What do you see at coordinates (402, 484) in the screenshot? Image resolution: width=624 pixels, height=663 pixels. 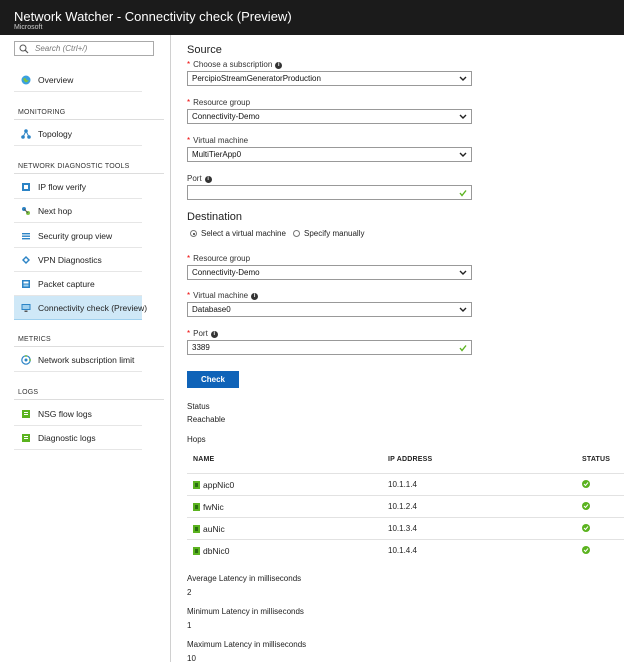 I see `hop-ip: 10.1.1.4` at bounding box center [402, 484].